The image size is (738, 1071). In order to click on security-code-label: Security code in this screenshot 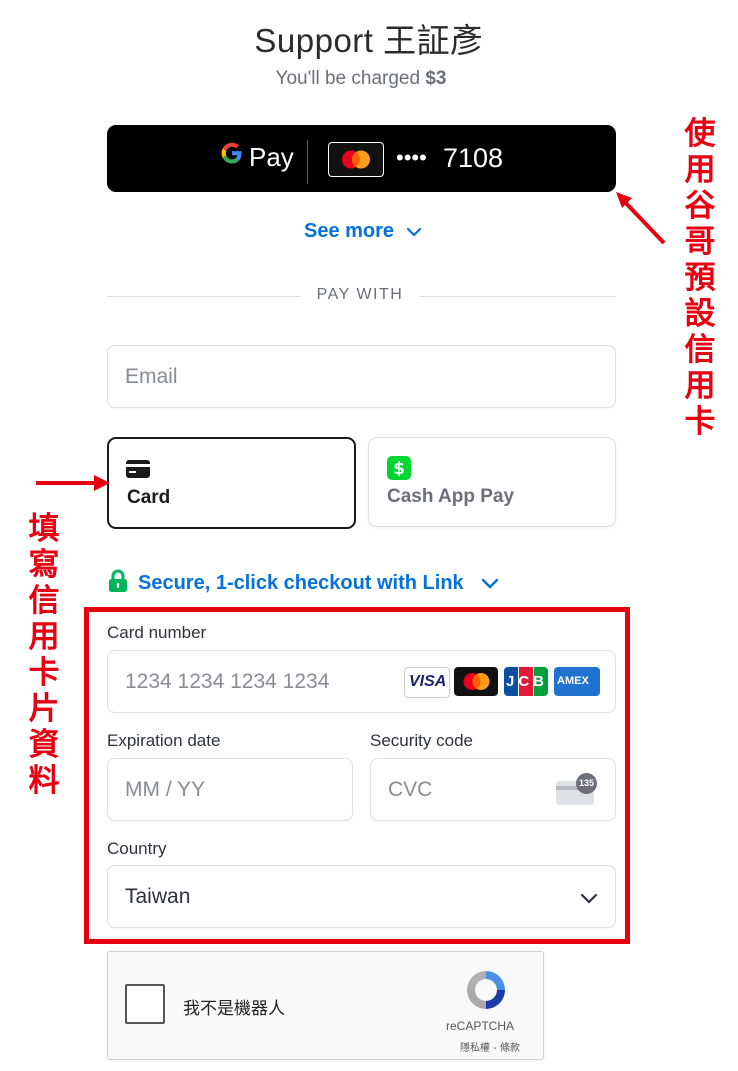, I will do `click(421, 740)`.